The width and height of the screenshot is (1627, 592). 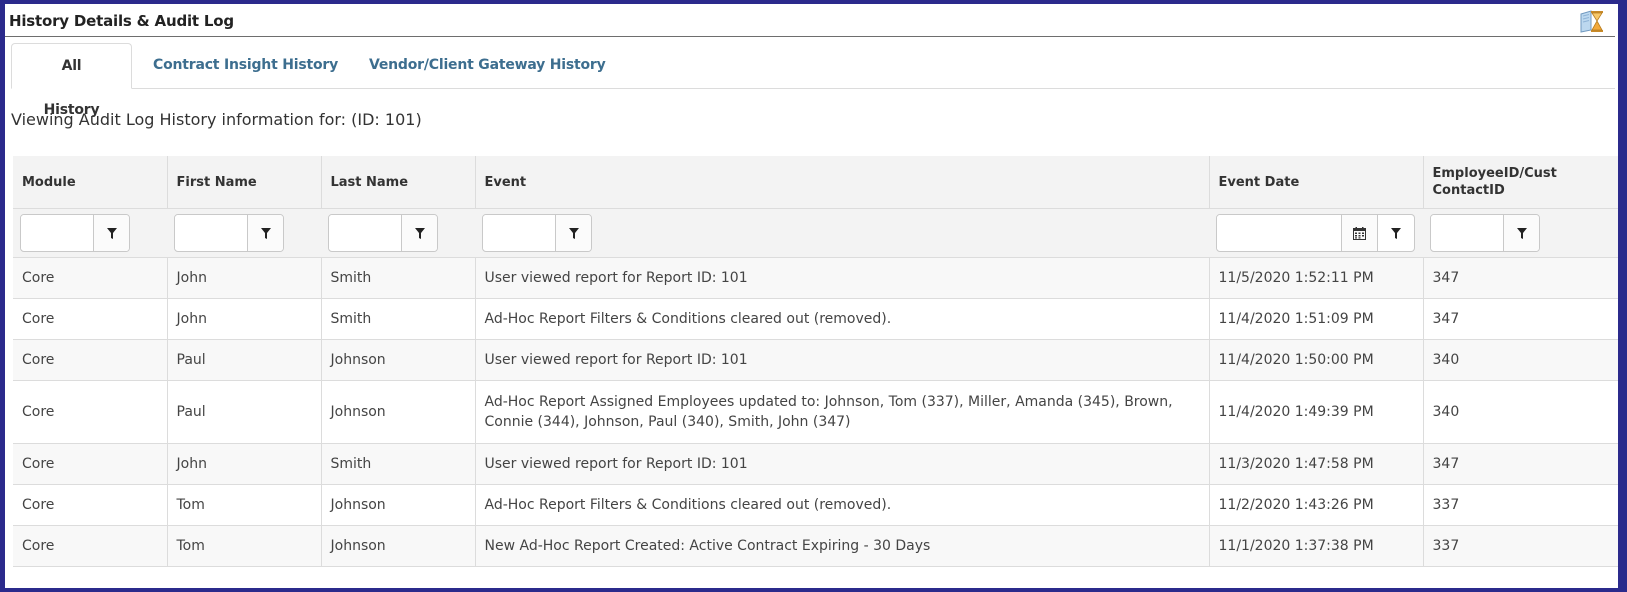 I want to click on title-bar: History Details & Audit Log, so click(x=810, y=20).